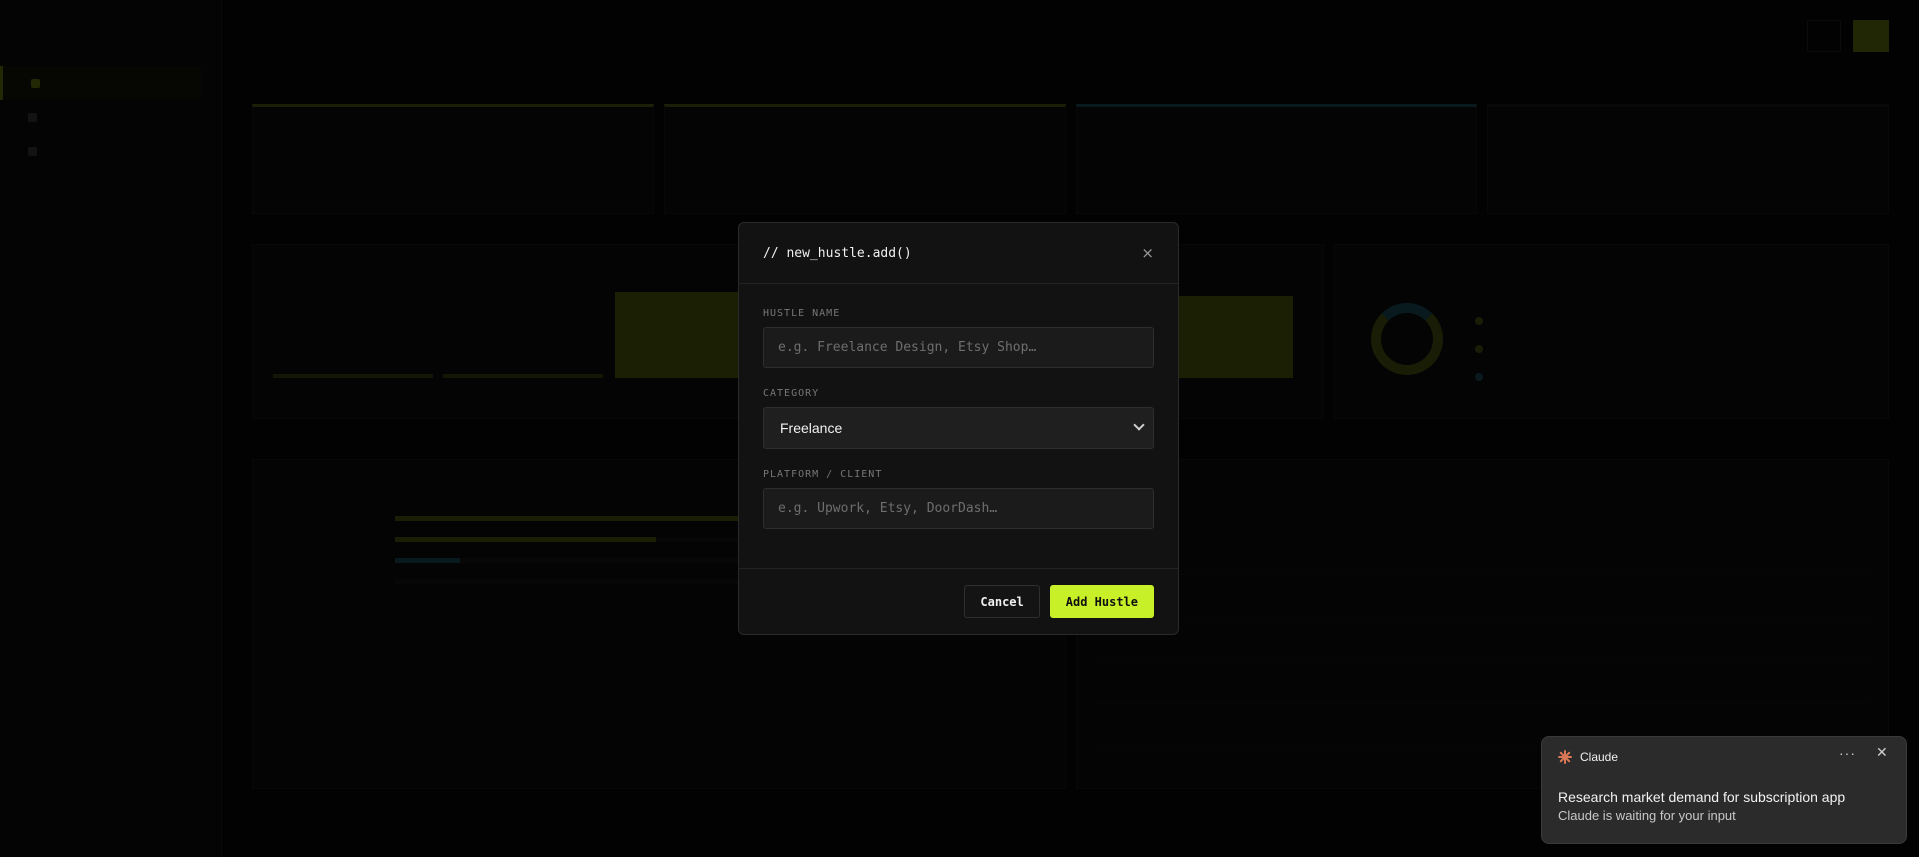 The width and height of the screenshot is (1919, 857). I want to click on modal-header: // new_hustle.add() ×, so click(958, 253).